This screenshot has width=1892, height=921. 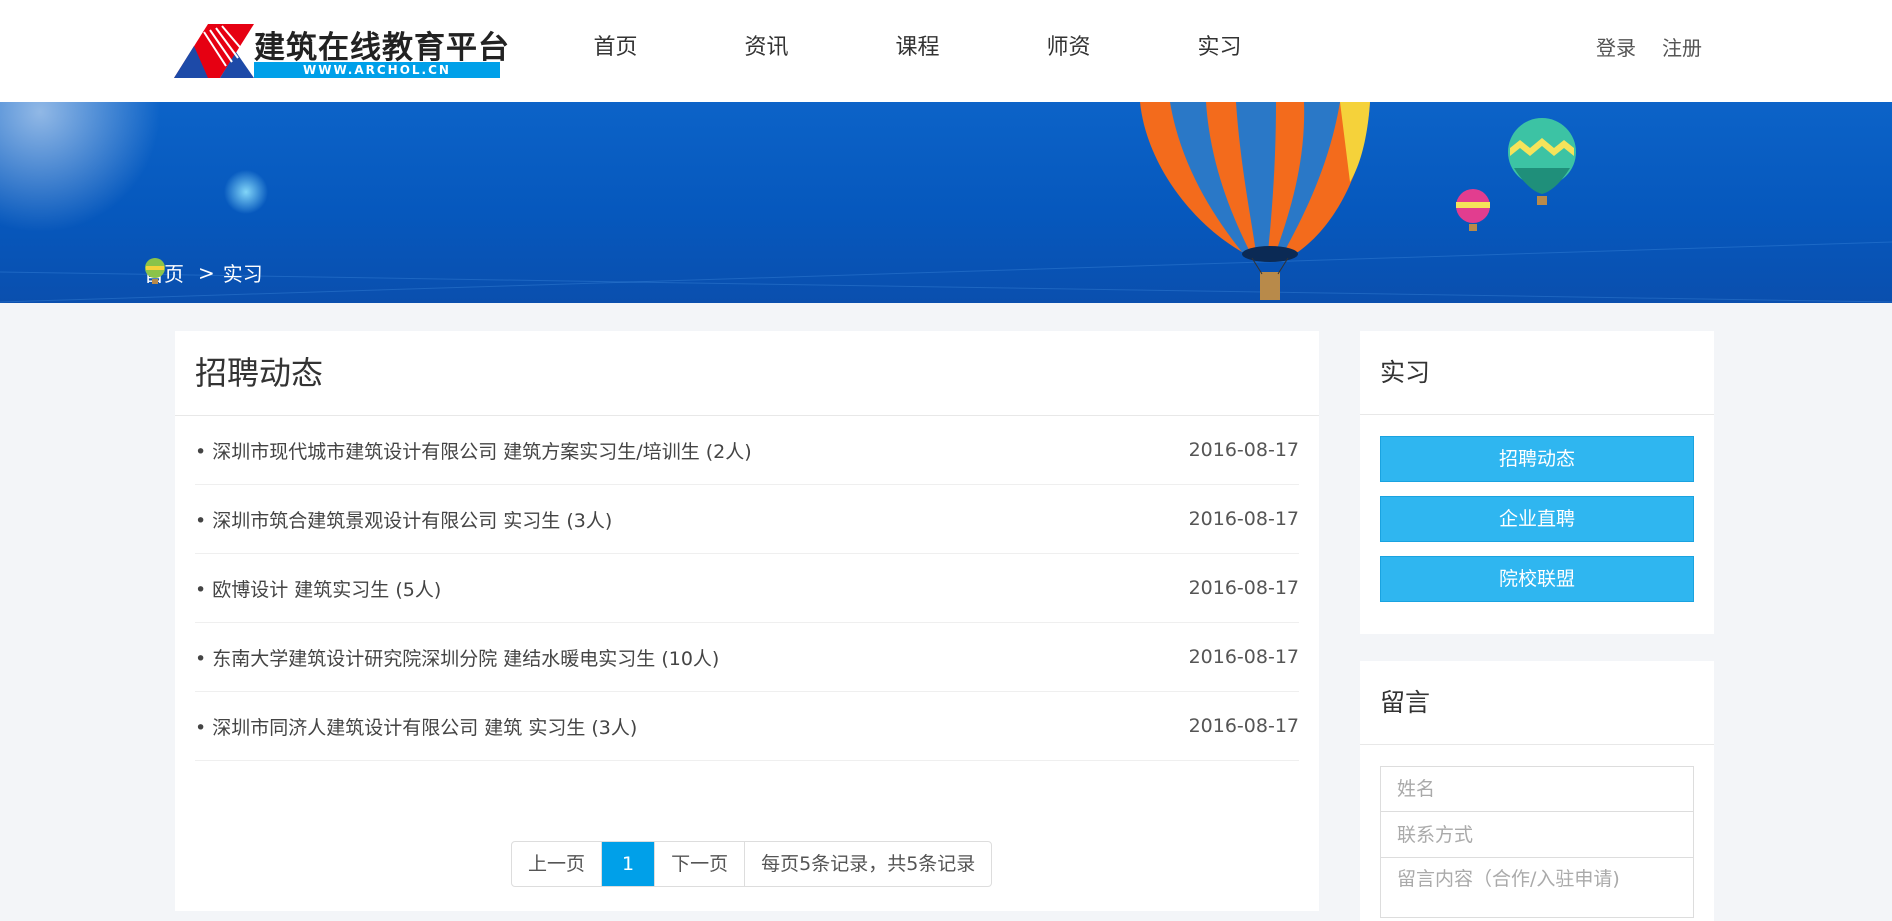 I want to click on auth-links: 登录 注册, so click(x=1649, y=48).